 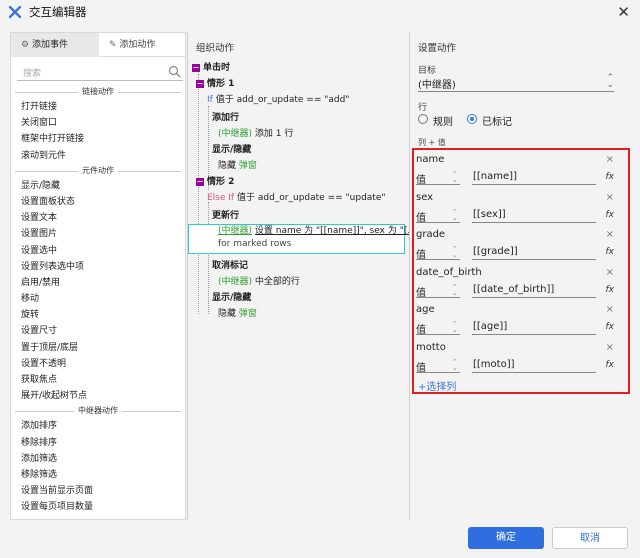 I want to click on title-bar: 交互编辑器 ✕, so click(x=320, y=12).